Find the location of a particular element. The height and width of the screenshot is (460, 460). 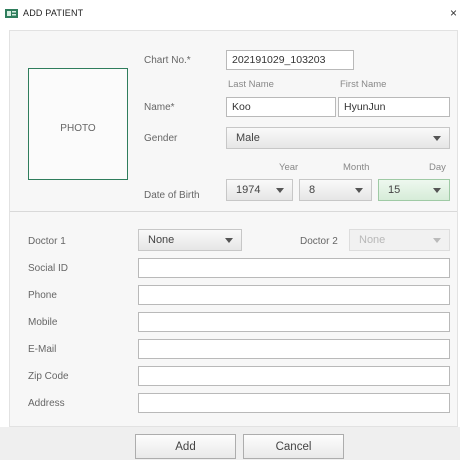

last-name-label: Last Name is located at coordinates (251, 84).